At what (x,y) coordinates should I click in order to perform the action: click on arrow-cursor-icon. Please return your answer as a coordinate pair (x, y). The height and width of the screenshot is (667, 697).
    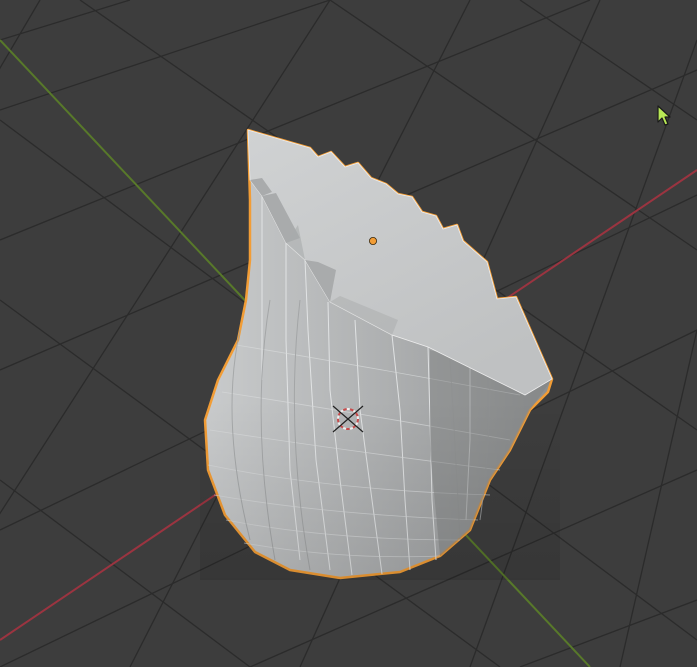
    Looking at the image, I should click on (664, 115).